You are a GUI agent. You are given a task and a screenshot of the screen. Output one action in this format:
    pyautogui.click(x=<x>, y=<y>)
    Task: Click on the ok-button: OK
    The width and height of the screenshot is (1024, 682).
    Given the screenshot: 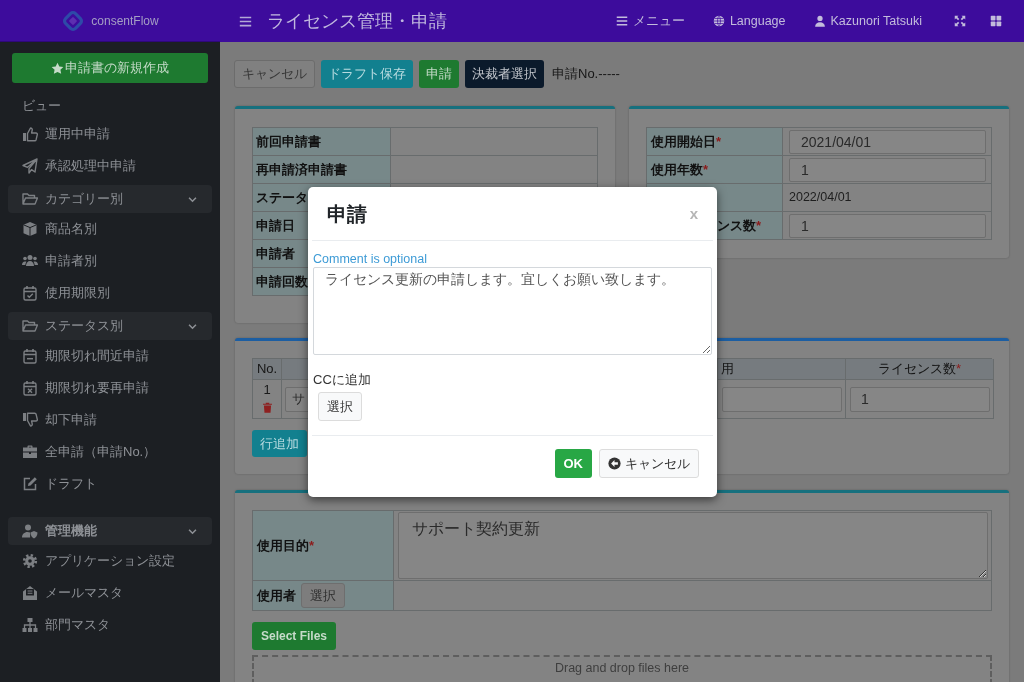 What is the action you would take?
    pyautogui.click(x=573, y=463)
    